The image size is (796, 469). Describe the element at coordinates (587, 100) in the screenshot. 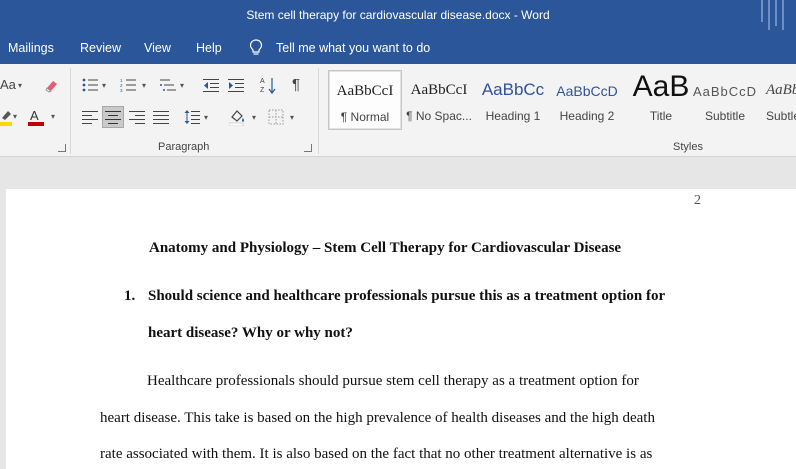

I see `style-heading-2: AaBbCcD Heading 2` at that location.